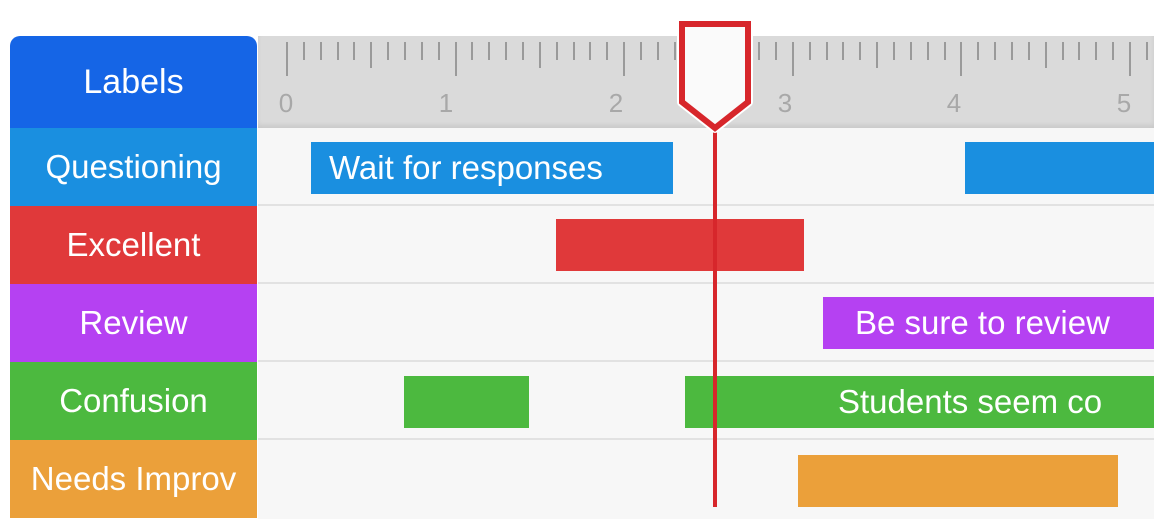 The height and width of the screenshot is (519, 1154). I want to click on ruler-number: 0, so click(286, 103).